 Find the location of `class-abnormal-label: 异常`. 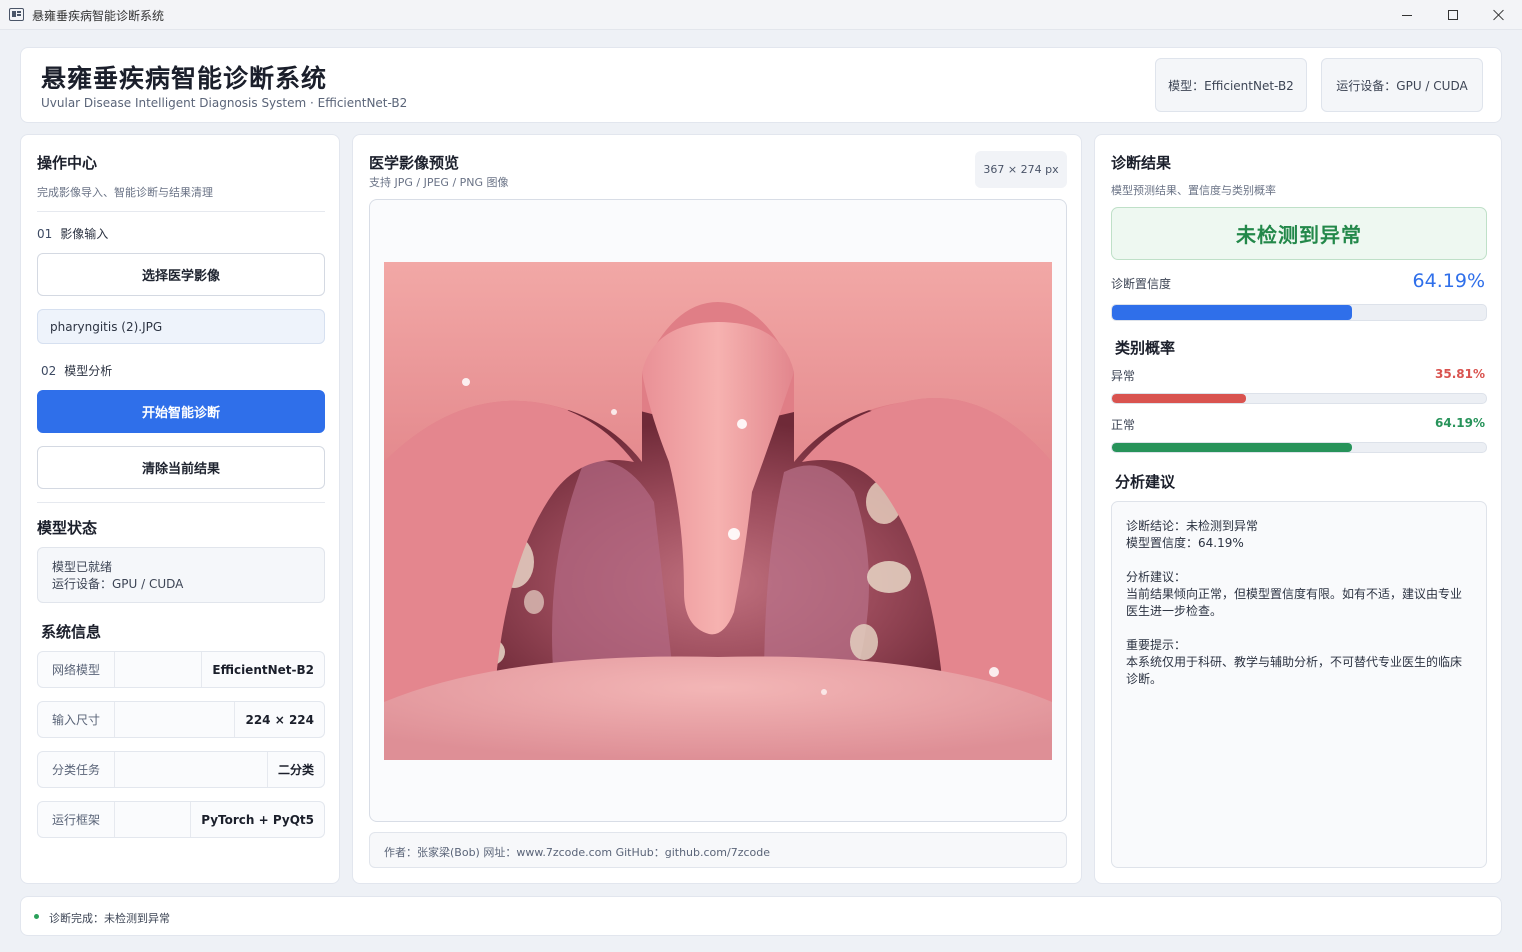

class-abnormal-label: 异常 is located at coordinates (1123, 376).